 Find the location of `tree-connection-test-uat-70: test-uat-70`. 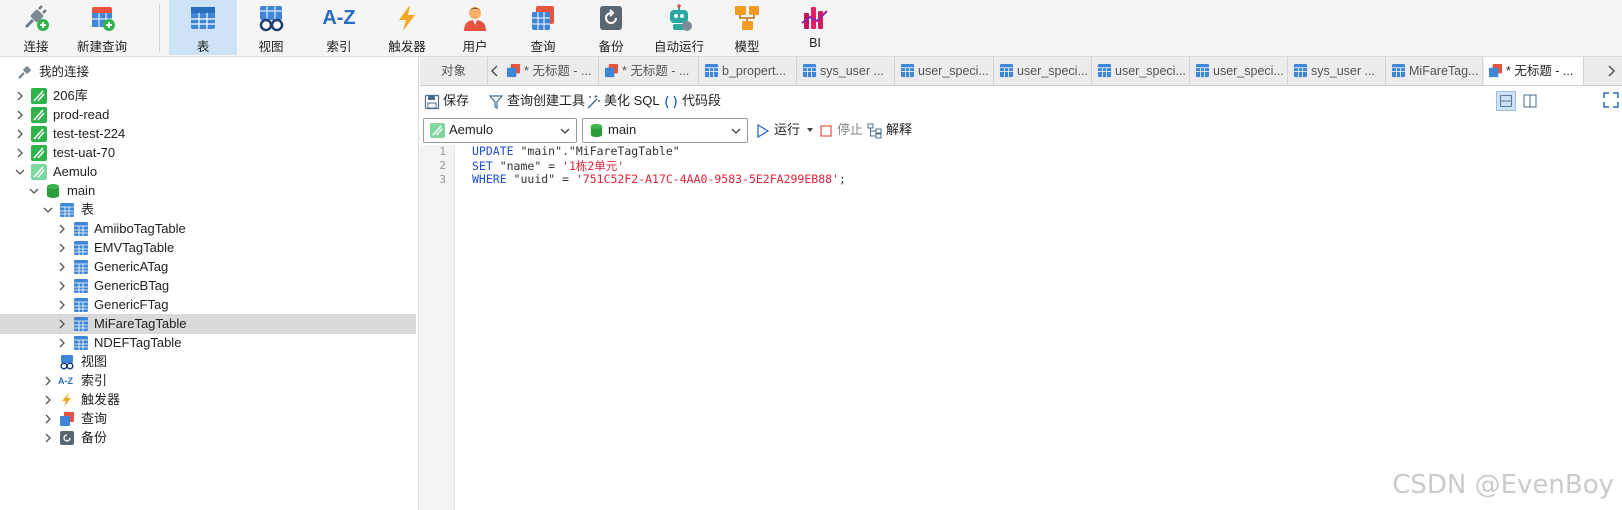

tree-connection-test-uat-70: test-uat-70 is located at coordinates (208, 153).